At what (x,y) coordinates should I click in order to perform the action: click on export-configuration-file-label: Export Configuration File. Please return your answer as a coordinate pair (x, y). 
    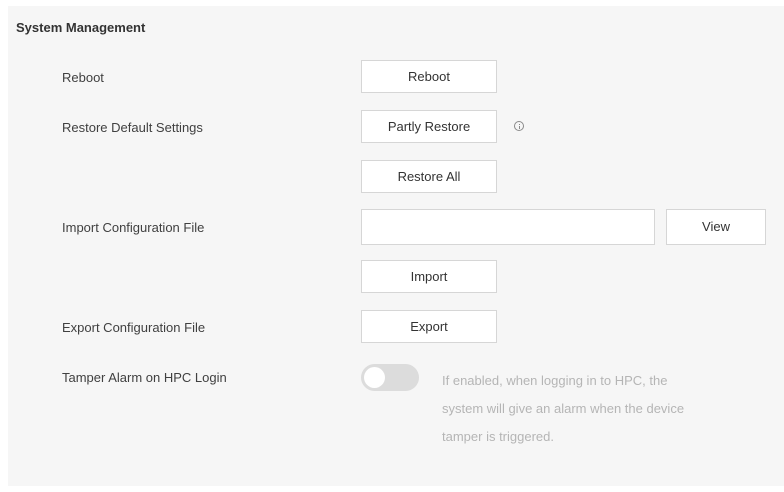
    Looking at the image, I should click on (134, 327).